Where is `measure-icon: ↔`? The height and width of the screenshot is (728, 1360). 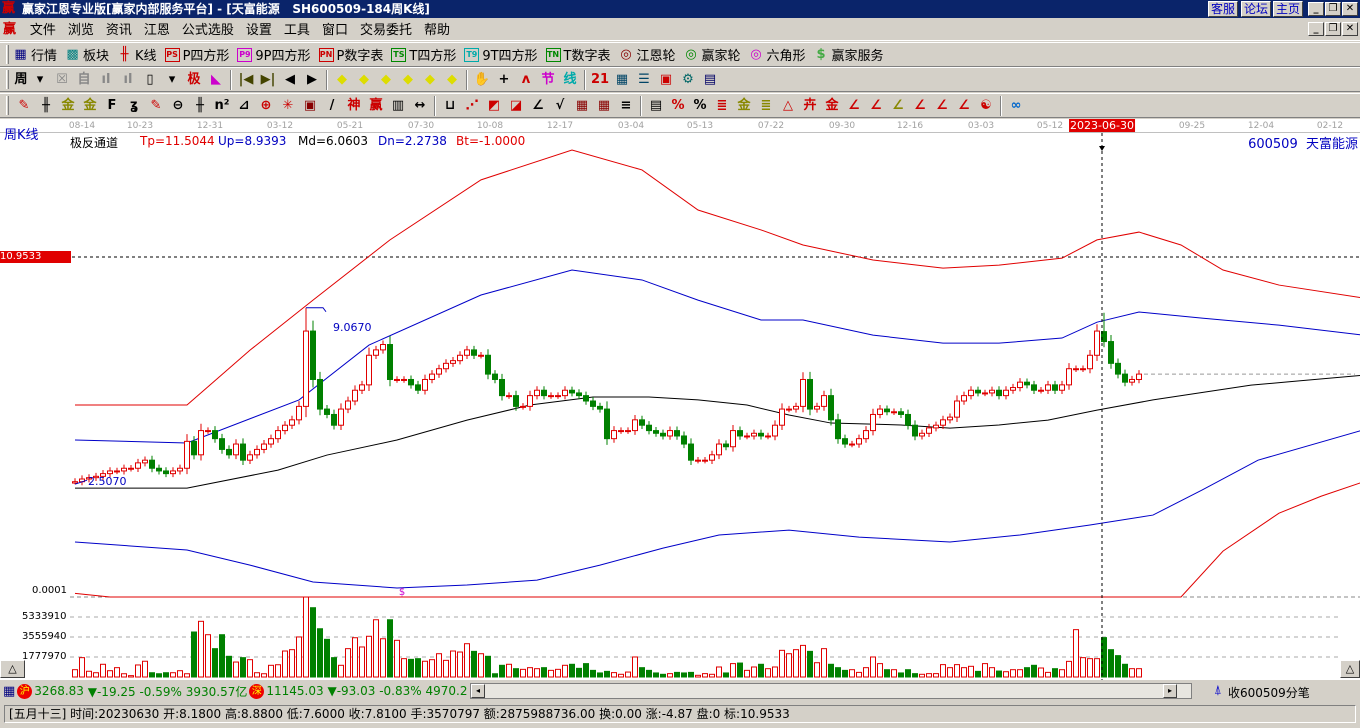
measure-icon: ↔ is located at coordinates (420, 106).